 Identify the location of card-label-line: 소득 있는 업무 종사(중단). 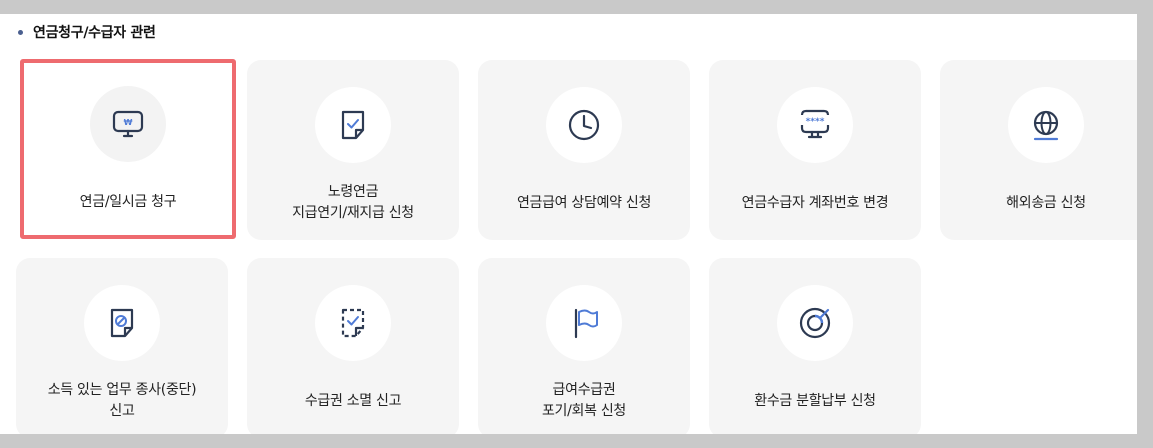
(122, 390).